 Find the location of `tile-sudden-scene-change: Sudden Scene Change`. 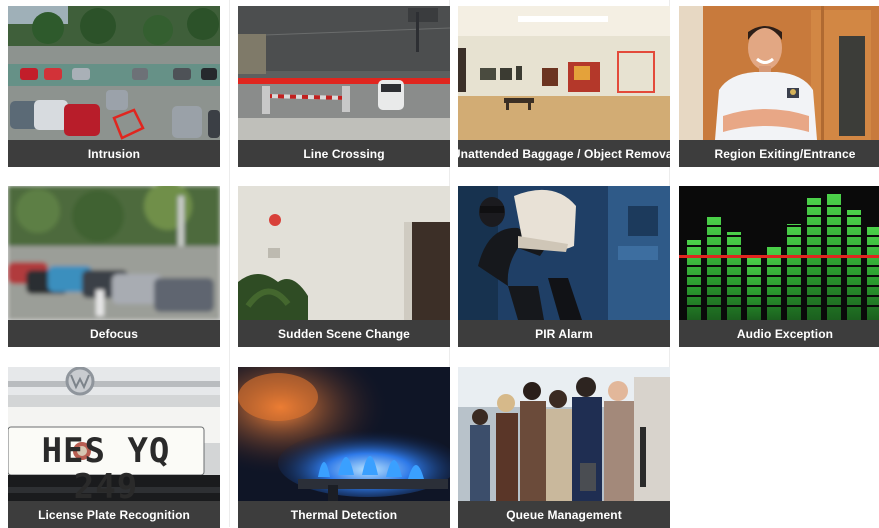

tile-sudden-scene-change: Sudden Scene Change is located at coordinates (344, 266).